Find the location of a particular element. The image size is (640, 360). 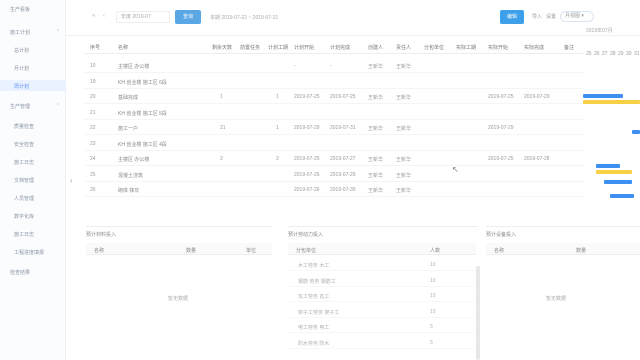

row-plan-end: 2019-07-29 is located at coordinates (343, 174).